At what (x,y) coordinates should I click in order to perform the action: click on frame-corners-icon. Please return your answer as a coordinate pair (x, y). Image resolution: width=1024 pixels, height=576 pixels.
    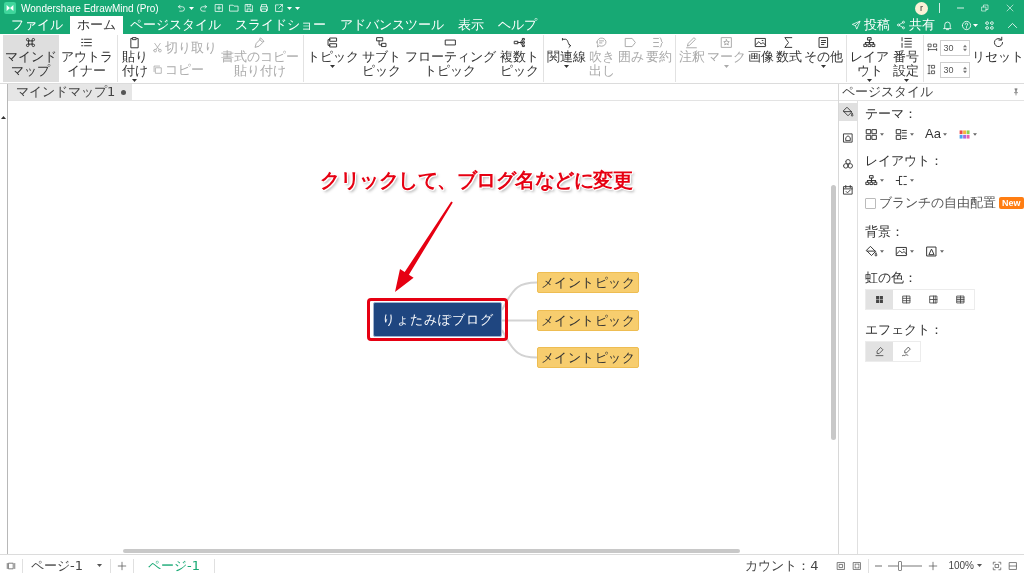
    Looking at the image, I should click on (997, 565).